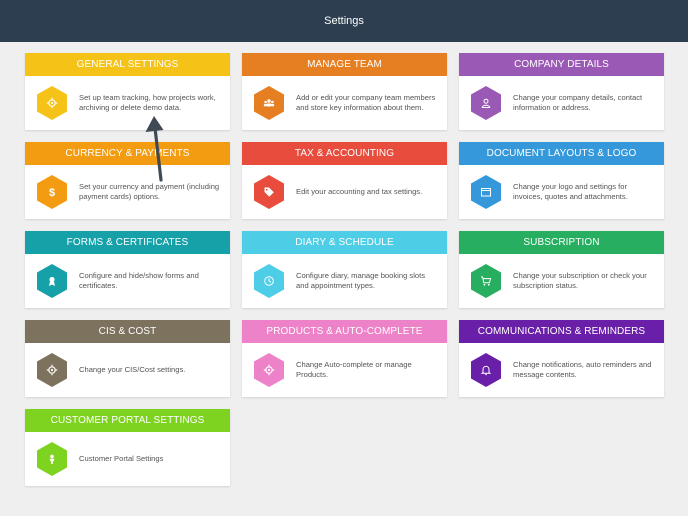 Image resolution: width=688 pixels, height=516 pixels. Describe the element at coordinates (561, 331) in the screenshot. I see `card-title: COMMUNICATIONS & REMINDERS` at that location.